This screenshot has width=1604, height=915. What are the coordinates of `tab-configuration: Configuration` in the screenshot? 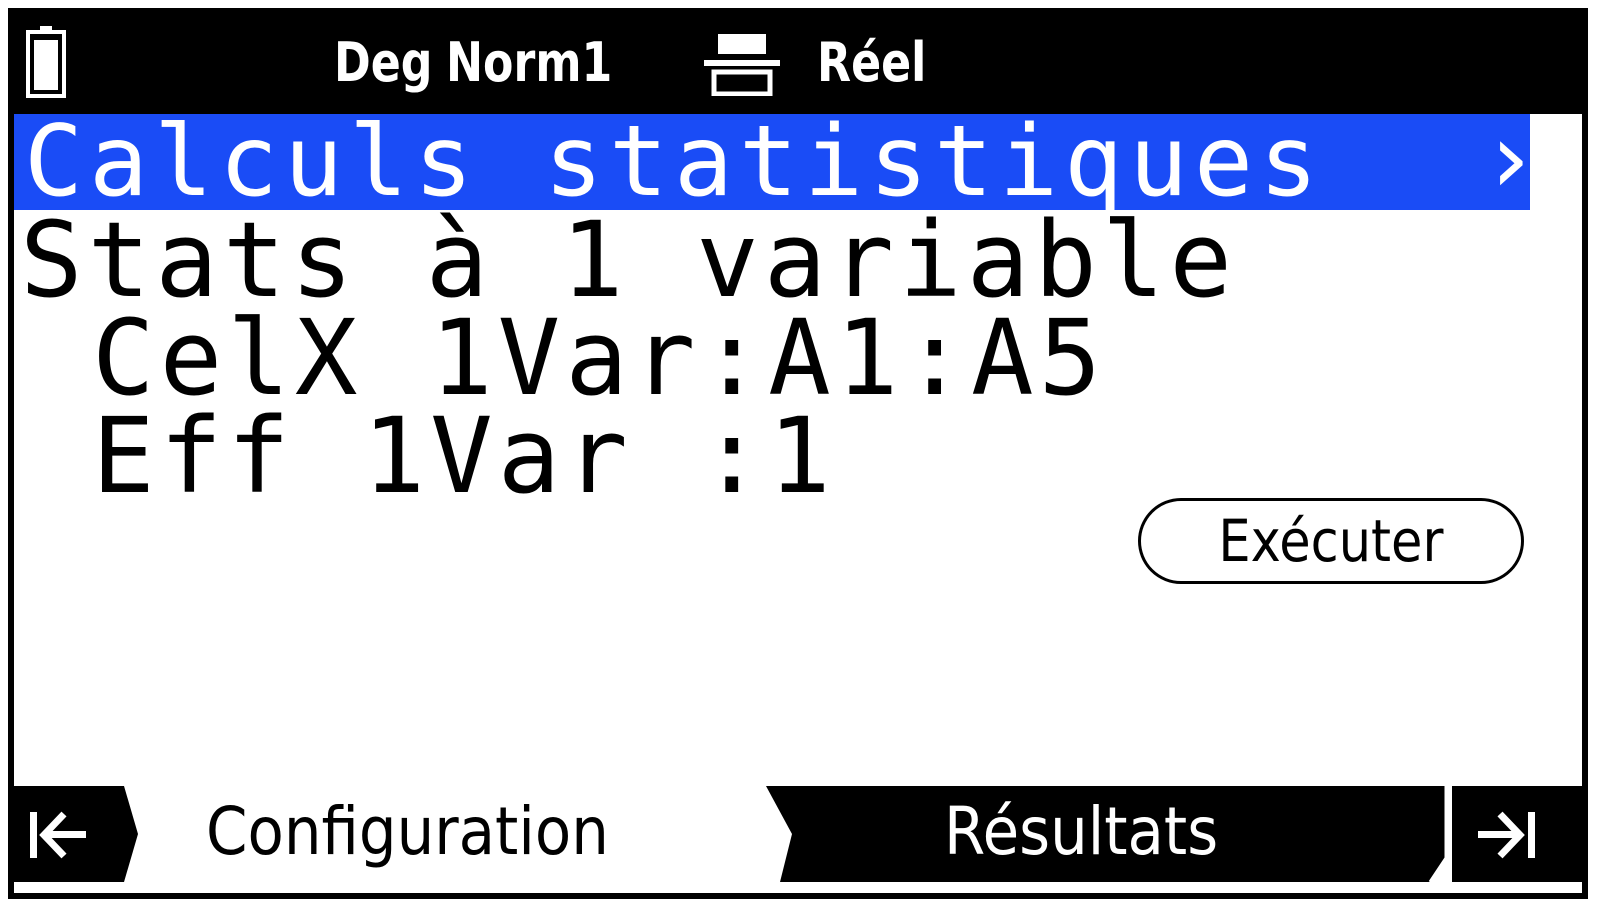 It's located at (407, 834).